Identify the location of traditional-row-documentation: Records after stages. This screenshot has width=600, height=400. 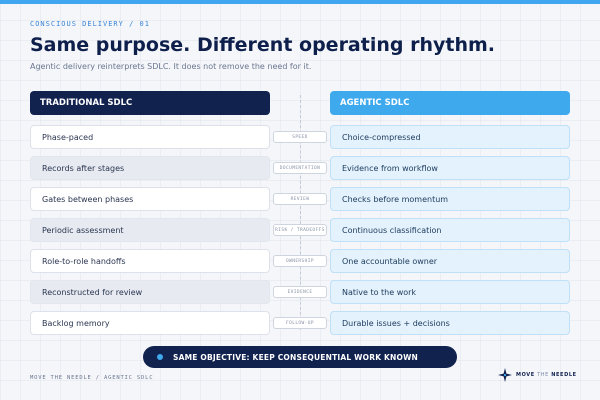
(150, 168).